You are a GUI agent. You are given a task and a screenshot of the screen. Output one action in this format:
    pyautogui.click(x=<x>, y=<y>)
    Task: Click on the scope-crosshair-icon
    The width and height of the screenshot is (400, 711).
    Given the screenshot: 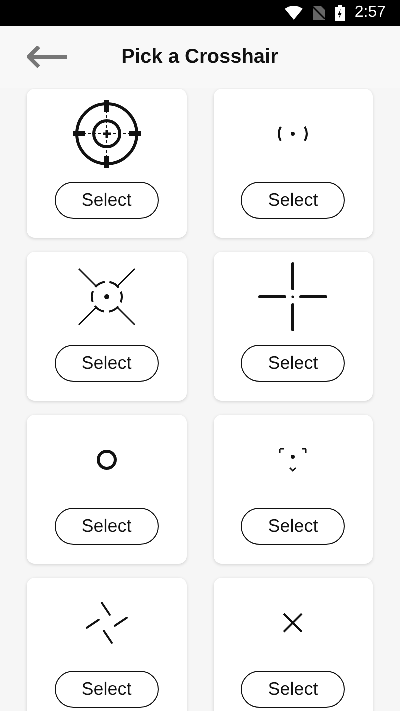 What is the action you would take?
    pyautogui.click(x=107, y=134)
    